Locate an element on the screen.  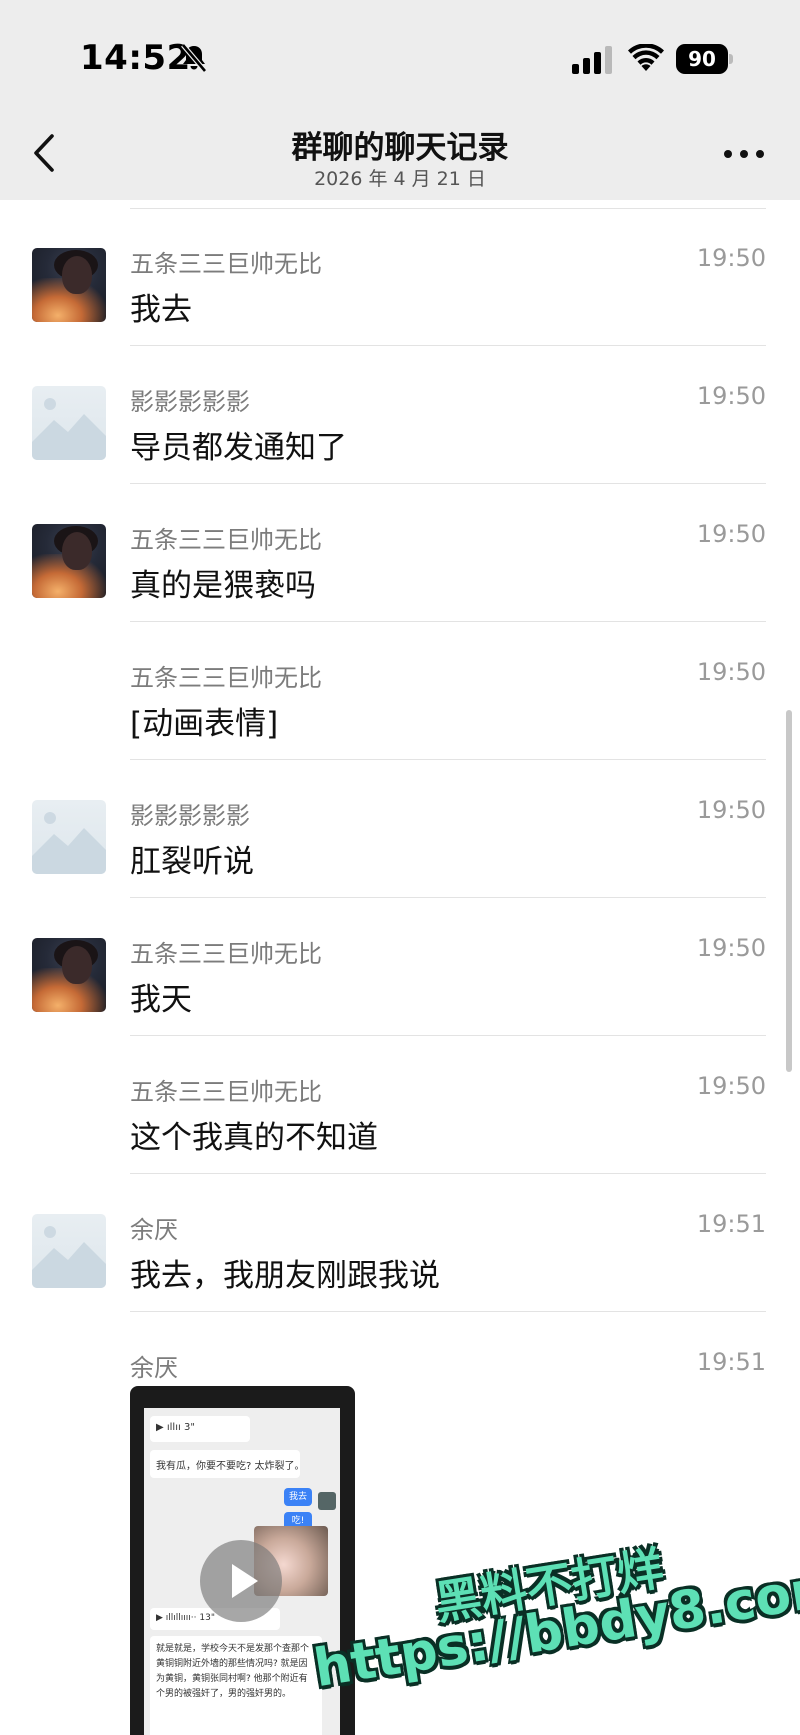
message-row: 五条三三巨帅无比 19:50 我去 is located at coordinates (400, 277).